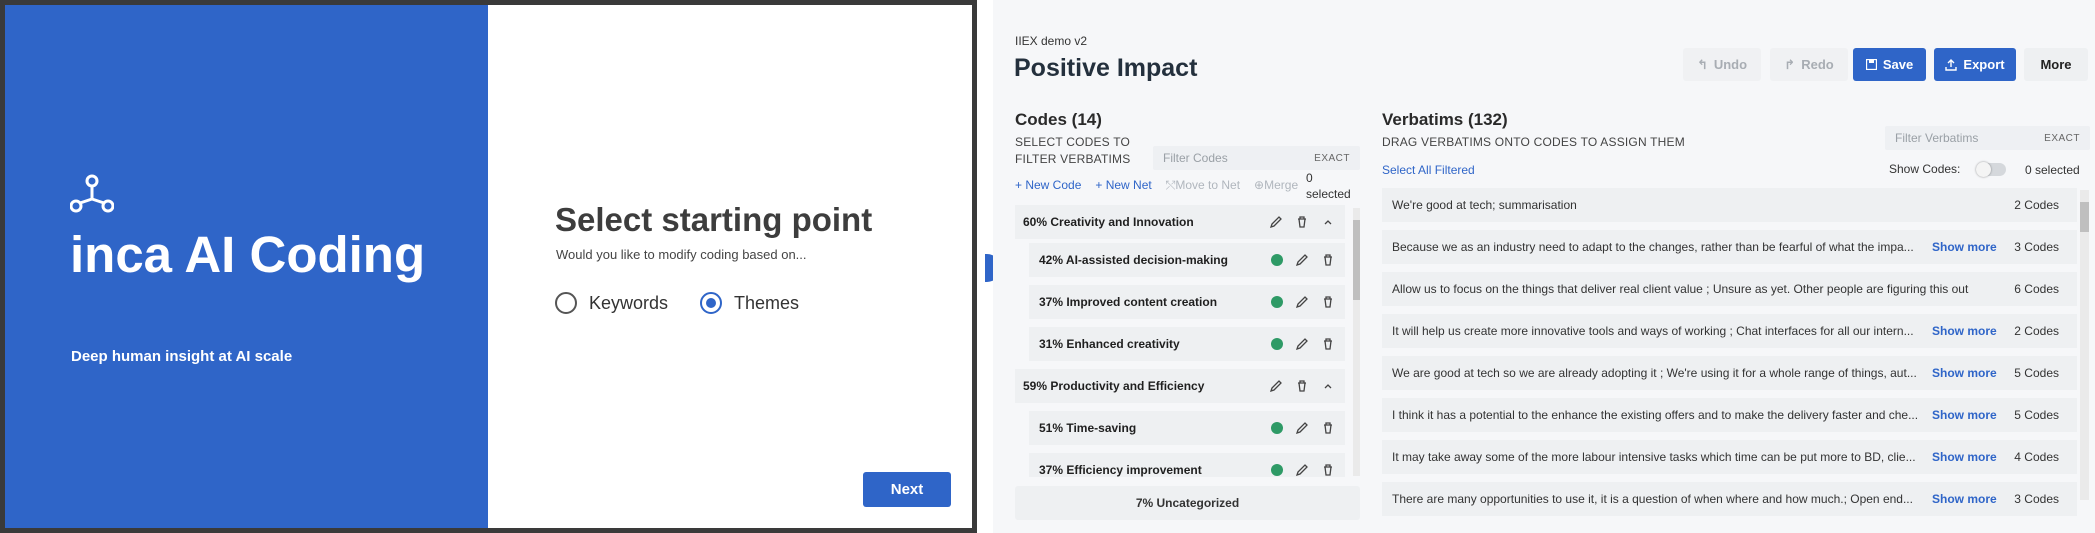  Describe the element at coordinates (1331, 186) in the screenshot. I see `codes-selected-count: 0 selected` at that location.